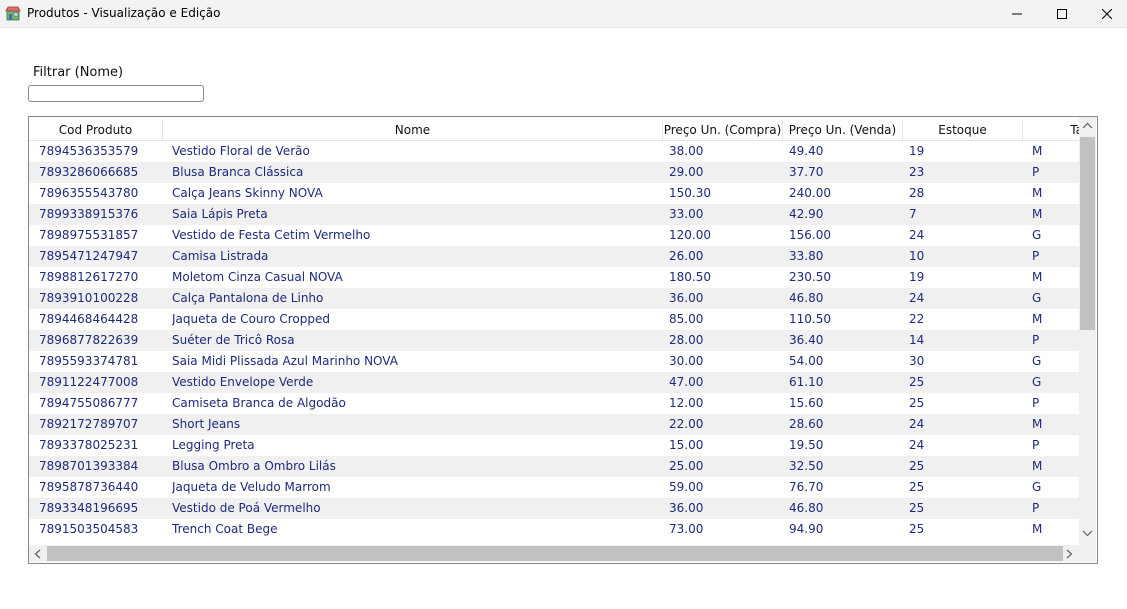 This screenshot has width=1127, height=609. I want to click on col-cod-produto-cell: 7892172789707, so click(101, 424).